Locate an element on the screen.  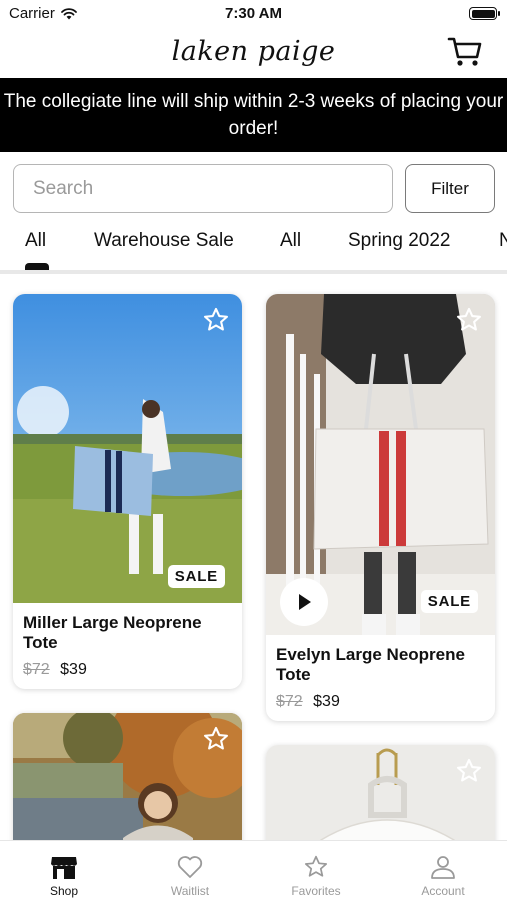
person-icon is located at coordinates (443, 867).